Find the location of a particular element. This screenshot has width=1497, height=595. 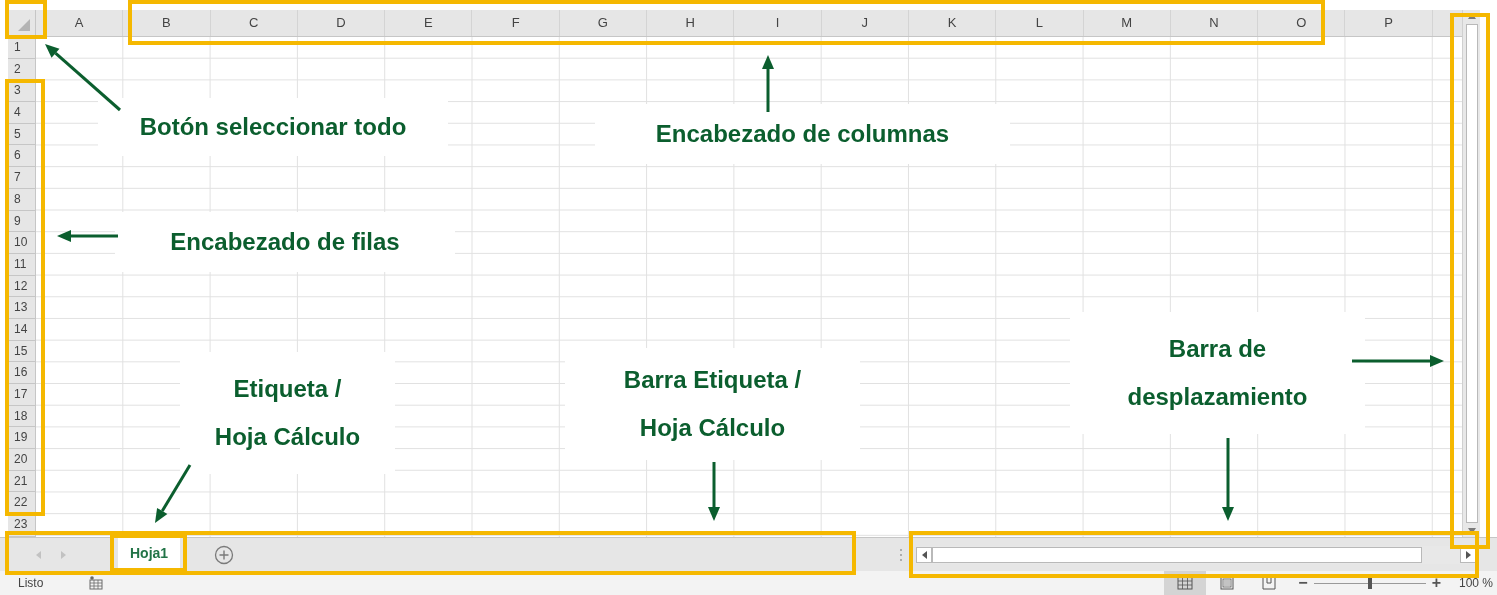

macro-record-icon is located at coordinates (96, 583).